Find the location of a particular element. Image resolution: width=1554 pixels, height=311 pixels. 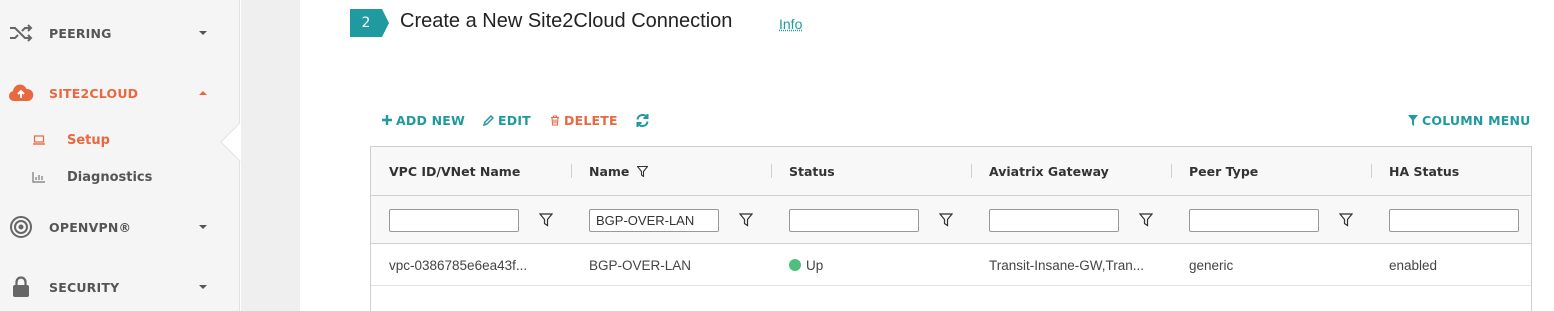

step-badge: 2 is located at coordinates (370, 23).